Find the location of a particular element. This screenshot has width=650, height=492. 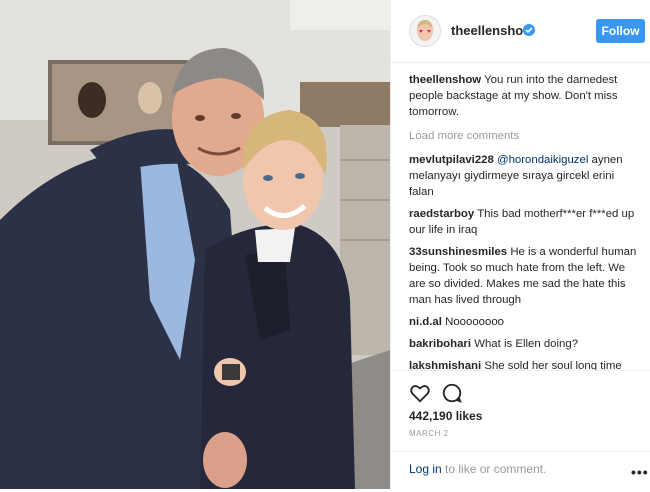

comment-text: Noooooooo is located at coordinates (474, 322).